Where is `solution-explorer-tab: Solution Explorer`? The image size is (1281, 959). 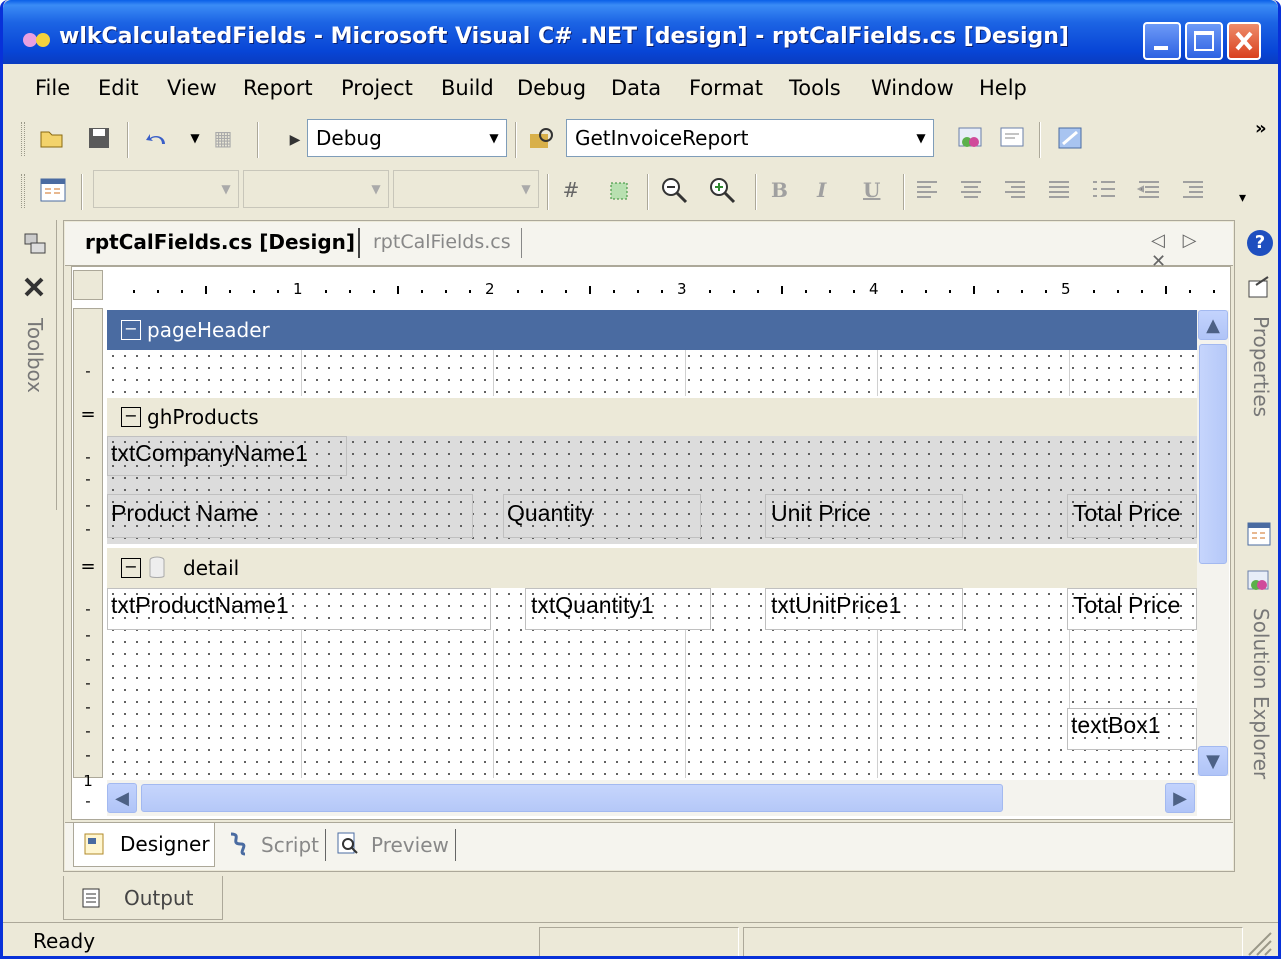 solution-explorer-tab: Solution Explorer is located at coordinates (1261, 693).